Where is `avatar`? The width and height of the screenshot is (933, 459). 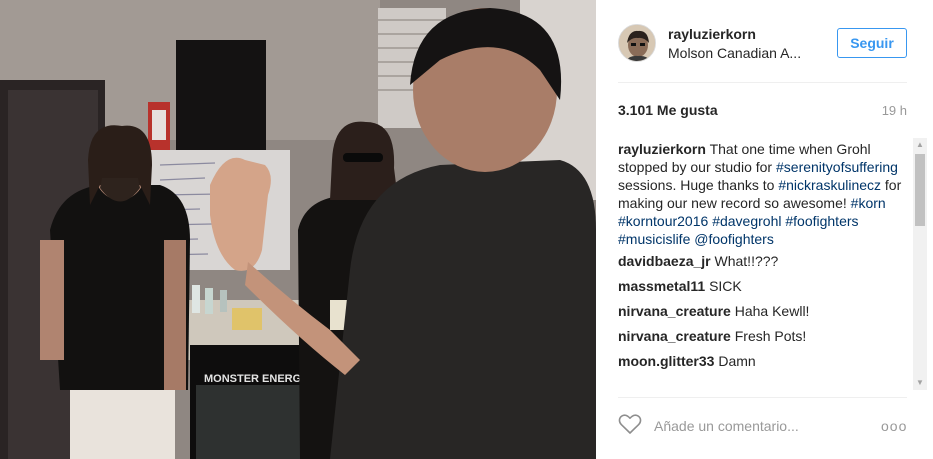
avatar is located at coordinates (637, 43).